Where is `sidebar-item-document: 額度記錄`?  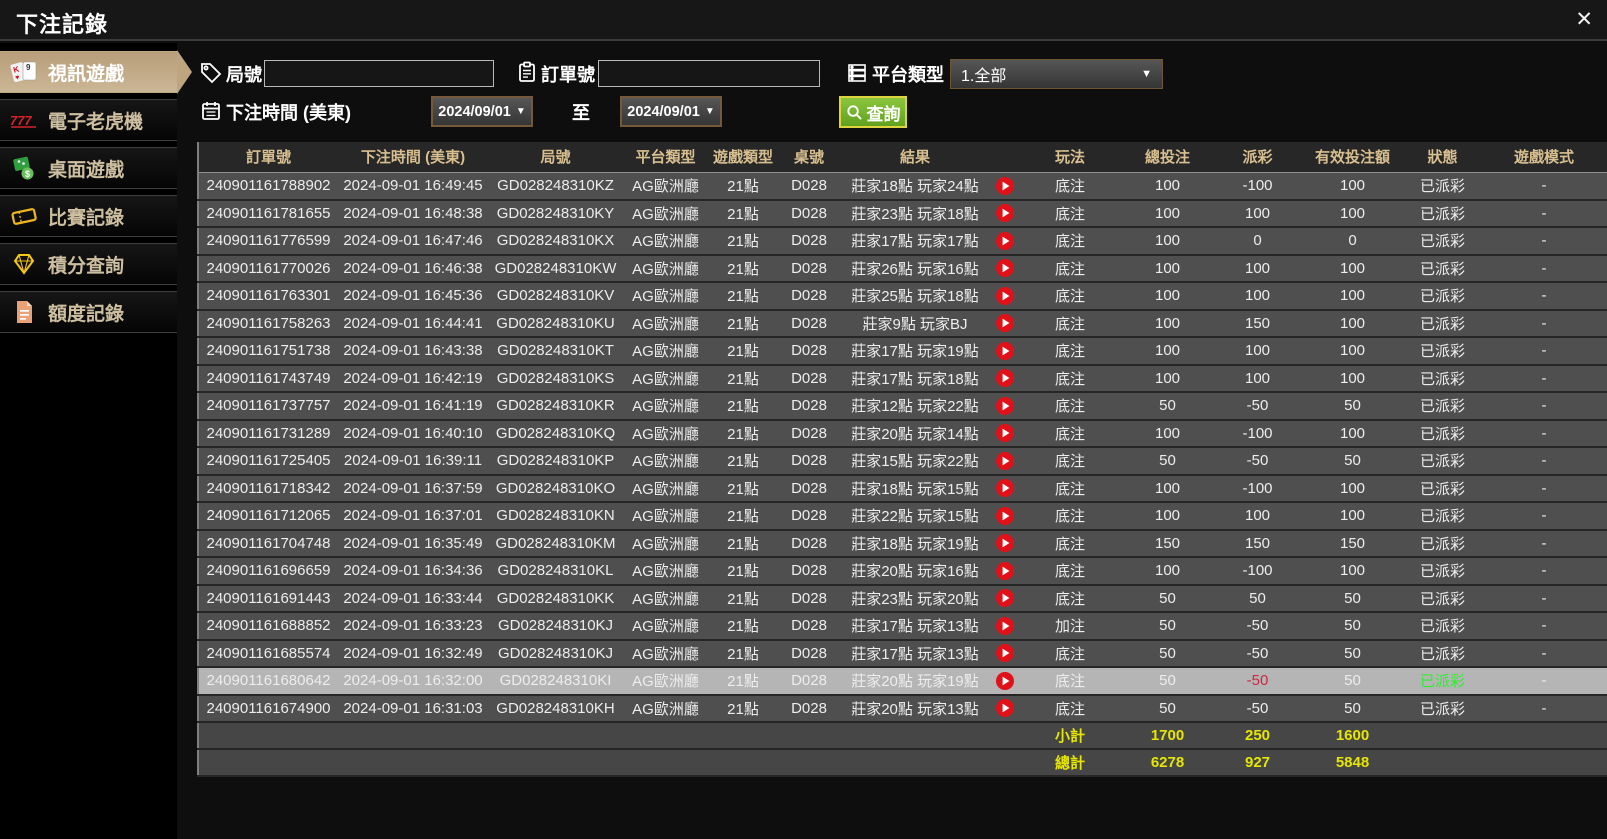 sidebar-item-document: 額度記錄 is located at coordinates (88, 312).